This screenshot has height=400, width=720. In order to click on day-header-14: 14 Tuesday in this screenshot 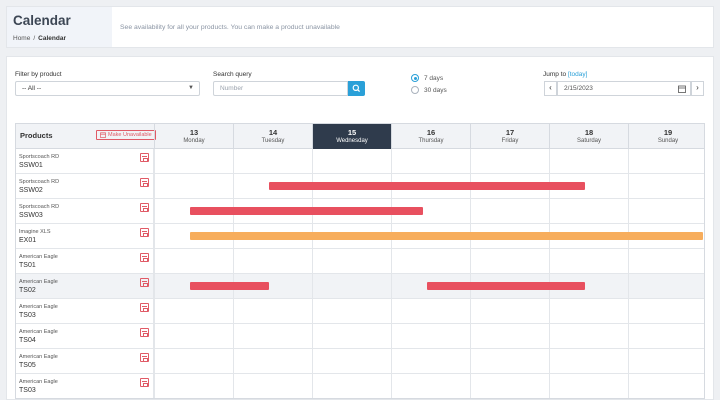, I will do `click(272, 136)`.